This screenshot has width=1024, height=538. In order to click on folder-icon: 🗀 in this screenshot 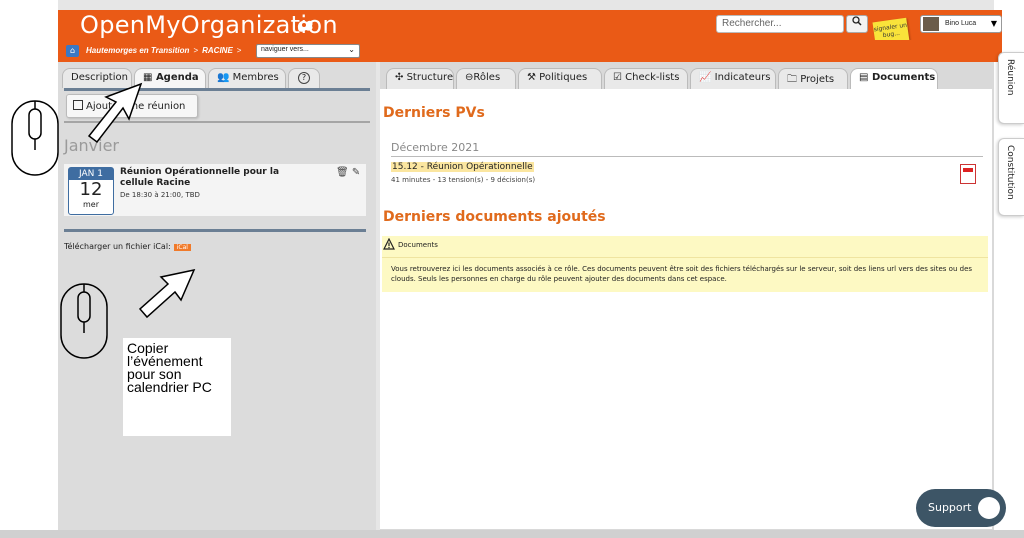, I will do `click(792, 79)`.